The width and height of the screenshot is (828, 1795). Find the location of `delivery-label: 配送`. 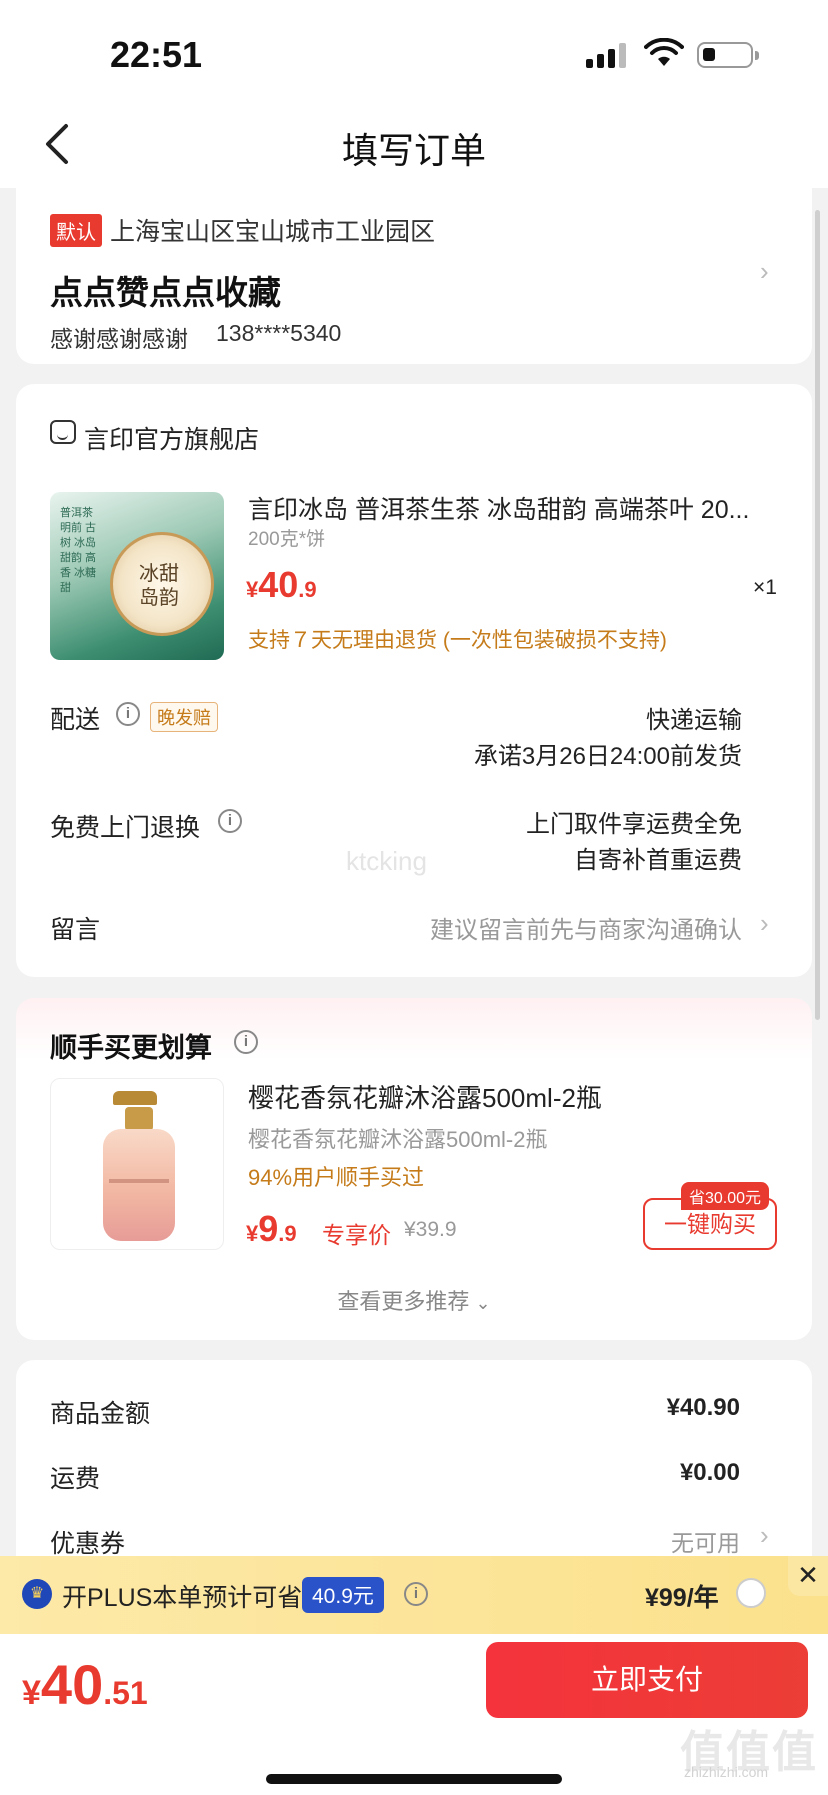

delivery-label: 配送 is located at coordinates (75, 720).